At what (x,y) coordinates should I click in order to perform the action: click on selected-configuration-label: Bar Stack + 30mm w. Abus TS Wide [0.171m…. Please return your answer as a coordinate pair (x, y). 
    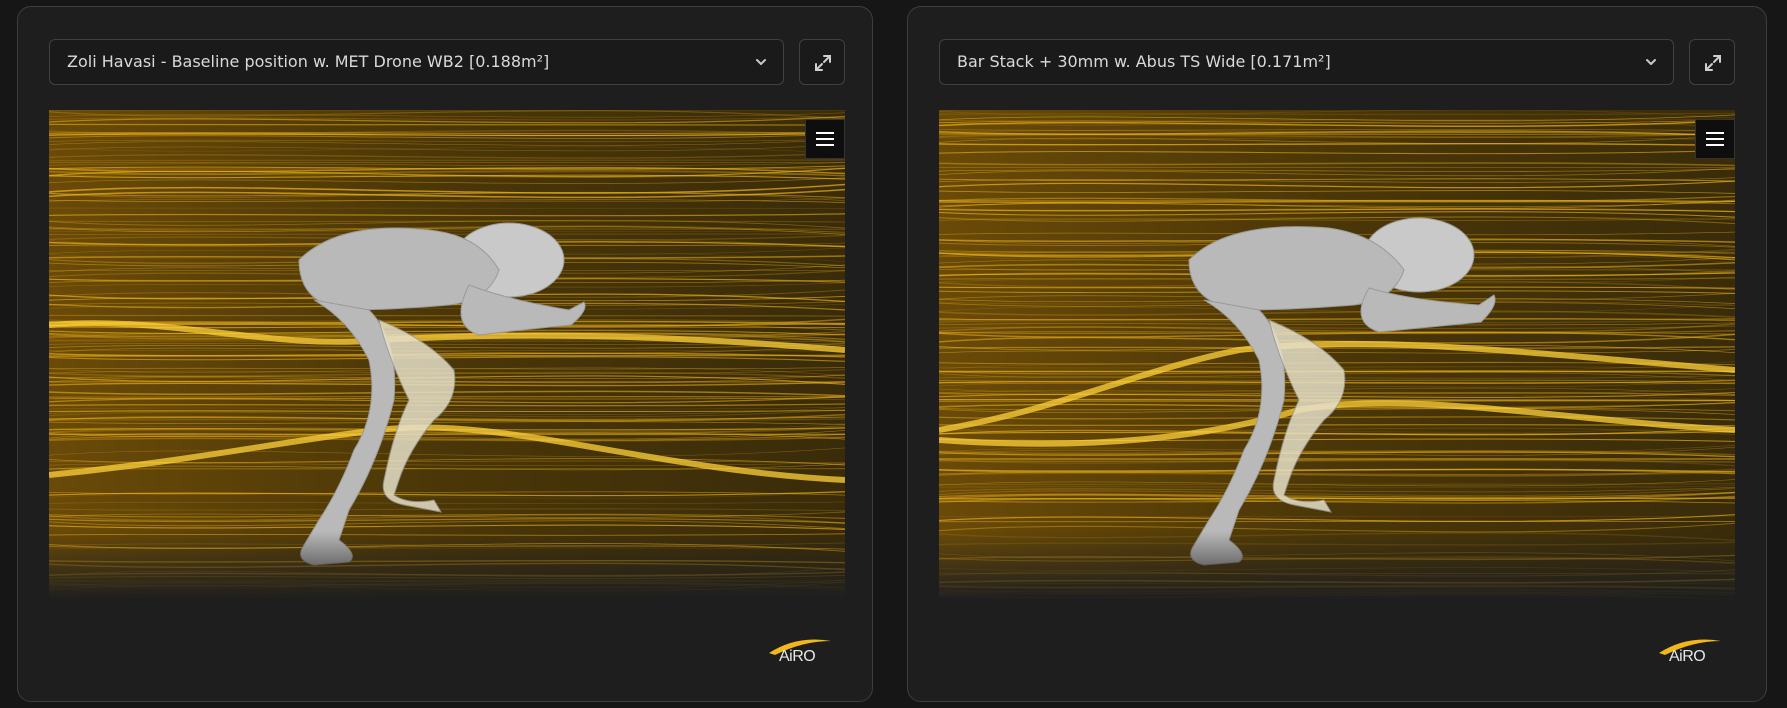
    Looking at the image, I should click on (1144, 61).